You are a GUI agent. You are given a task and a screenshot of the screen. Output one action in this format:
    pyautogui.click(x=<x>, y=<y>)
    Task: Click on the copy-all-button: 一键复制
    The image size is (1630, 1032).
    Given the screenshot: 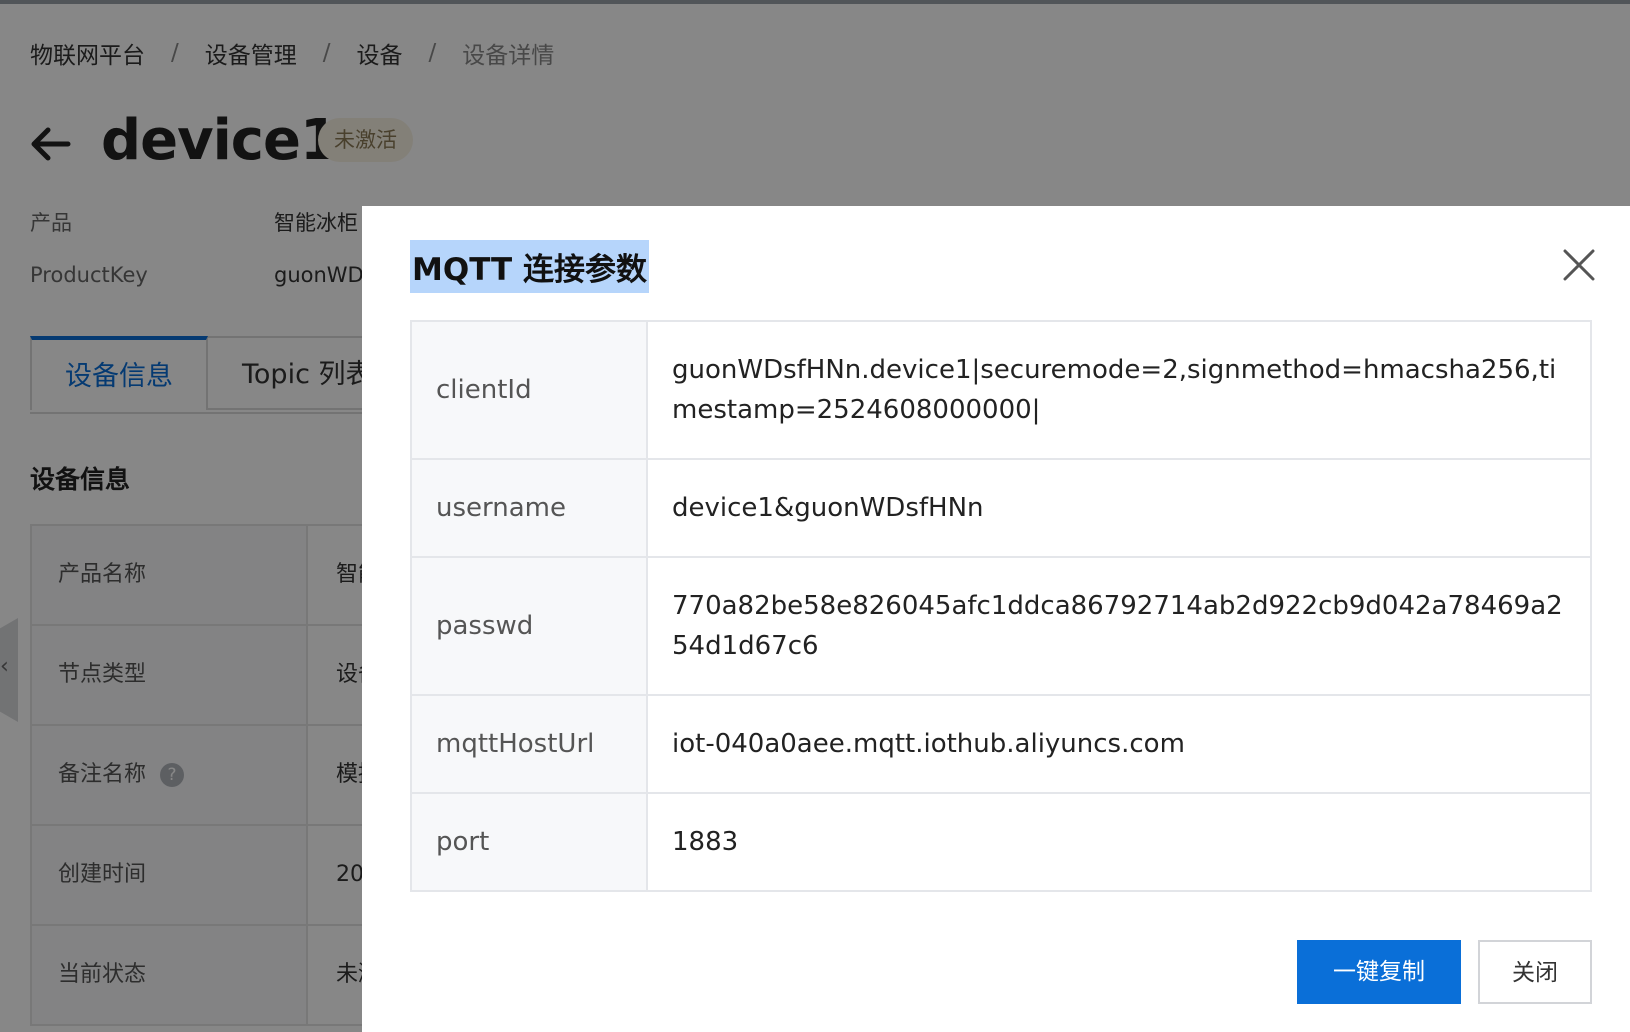 What is the action you would take?
    pyautogui.click(x=1379, y=972)
    